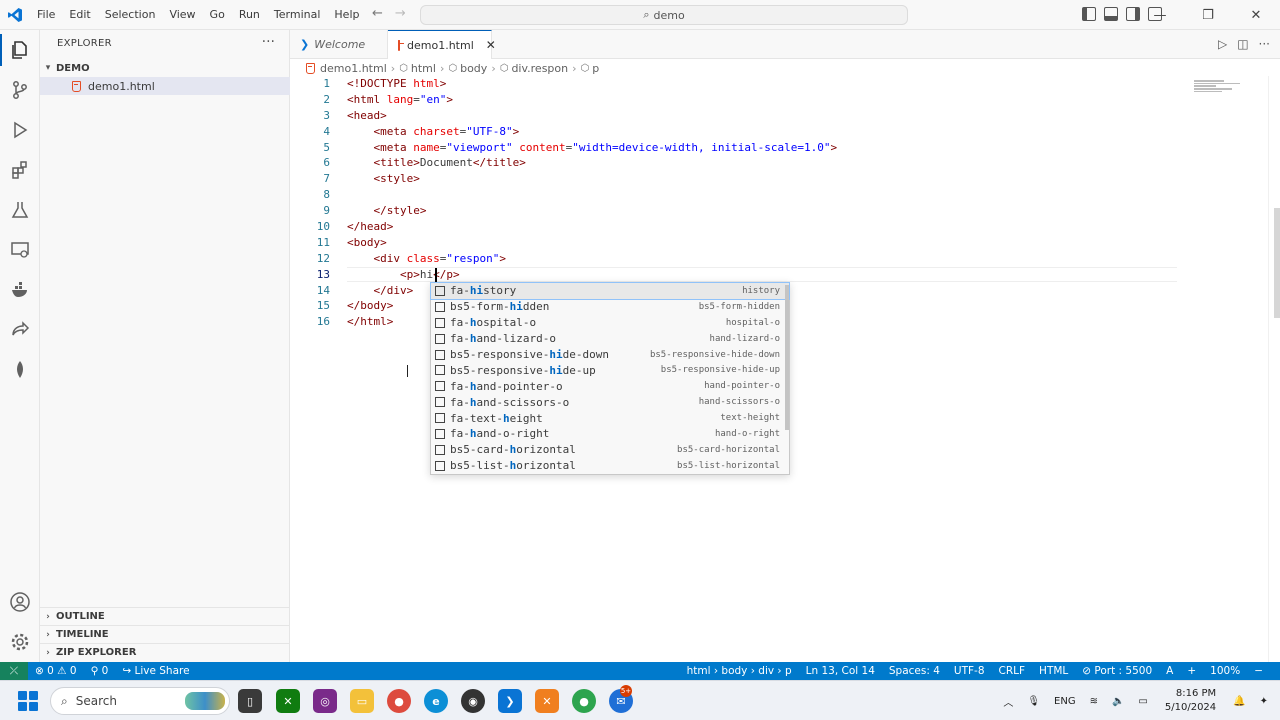 This screenshot has width=1280, height=720. Describe the element at coordinates (56, 671) in the screenshot. I see `problems-indicator: ⊗ 0 ⚠ 0` at that location.